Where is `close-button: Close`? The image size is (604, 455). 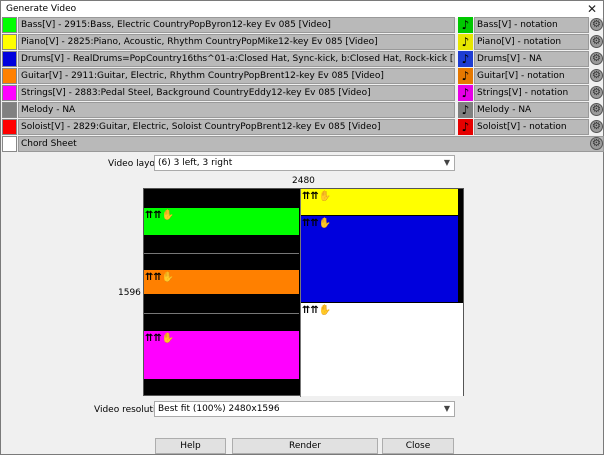 close-button: Close is located at coordinates (418, 446).